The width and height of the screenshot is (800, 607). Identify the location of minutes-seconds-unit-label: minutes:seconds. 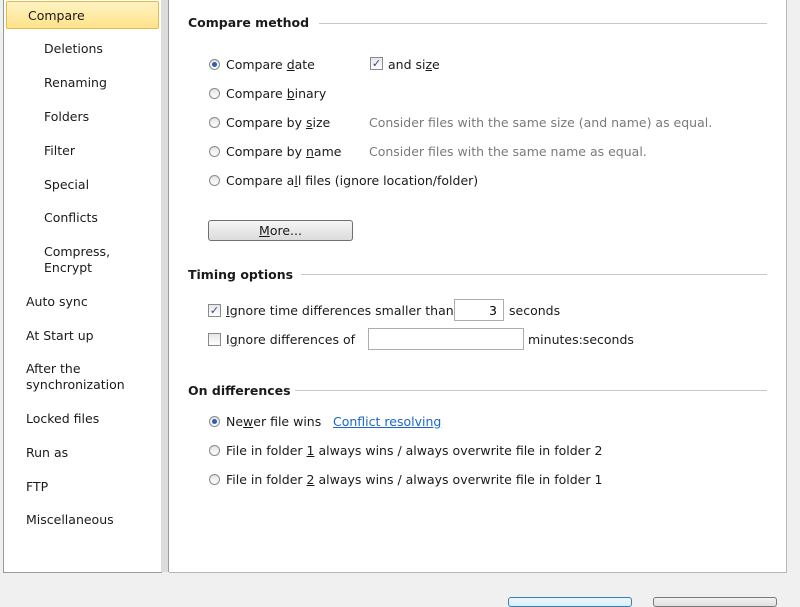
(581, 339).